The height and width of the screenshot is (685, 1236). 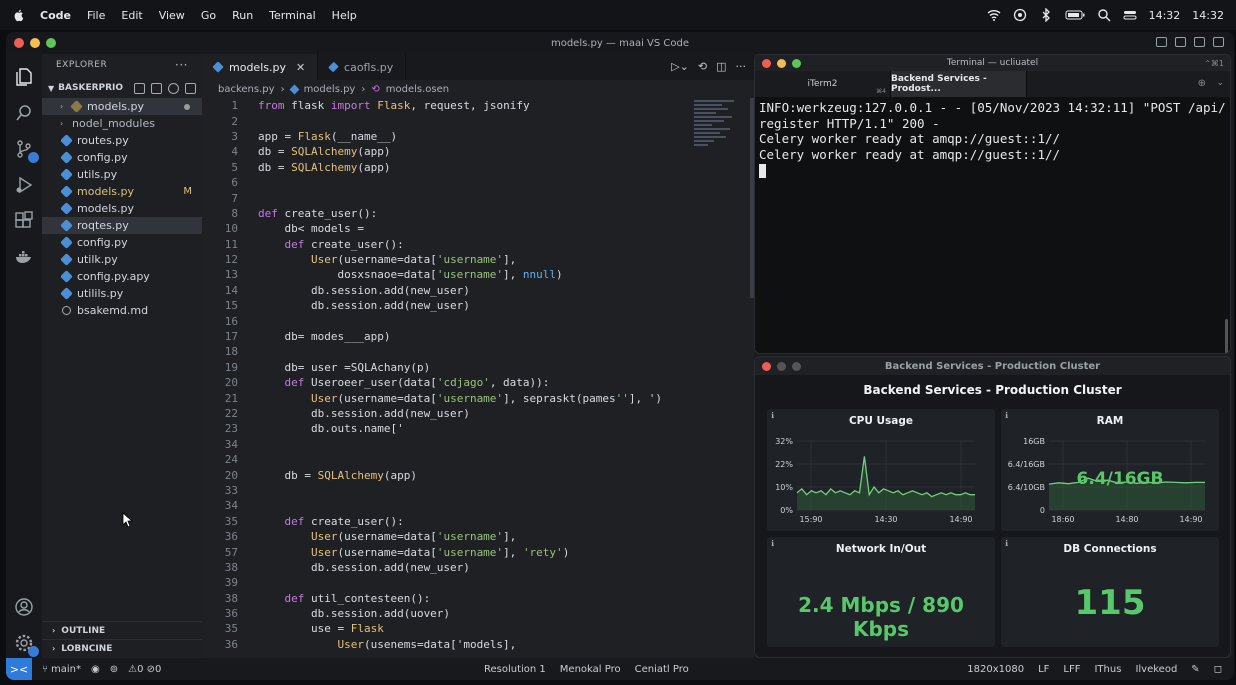 What do you see at coordinates (680, 66) in the screenshot?
I see `run-file-icon: ▷⌄` at bounding box center [680, 66].